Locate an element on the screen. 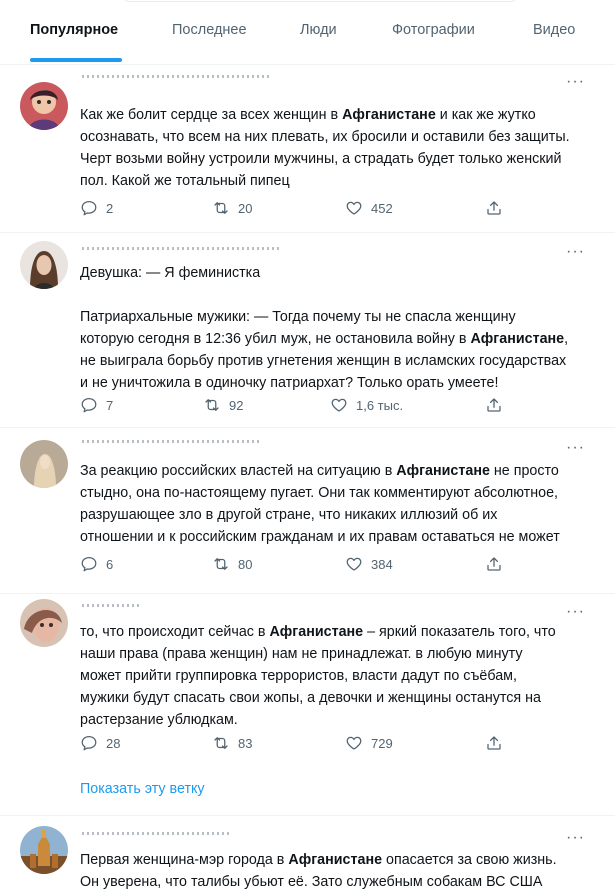  like-count: 729 is located at coordinates (382, 743).